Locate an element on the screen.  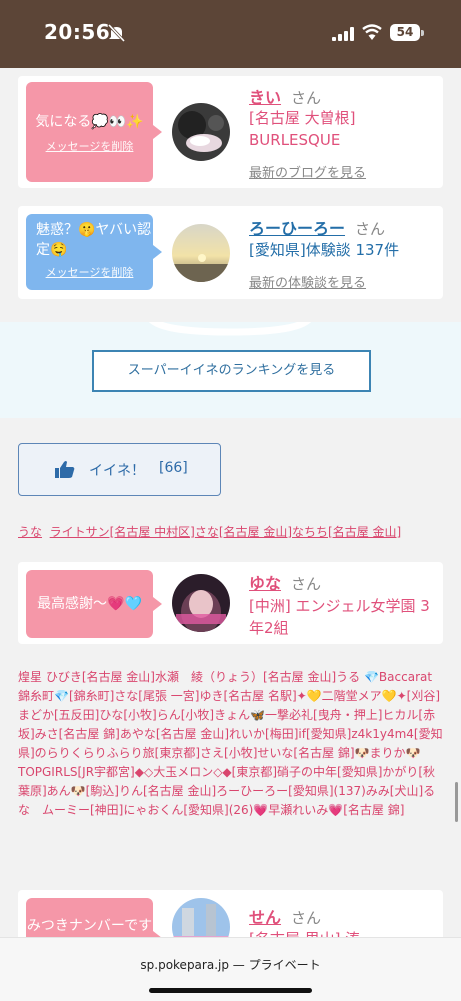
message-text: みつきナンバーです is located at coordinates (89, 926).